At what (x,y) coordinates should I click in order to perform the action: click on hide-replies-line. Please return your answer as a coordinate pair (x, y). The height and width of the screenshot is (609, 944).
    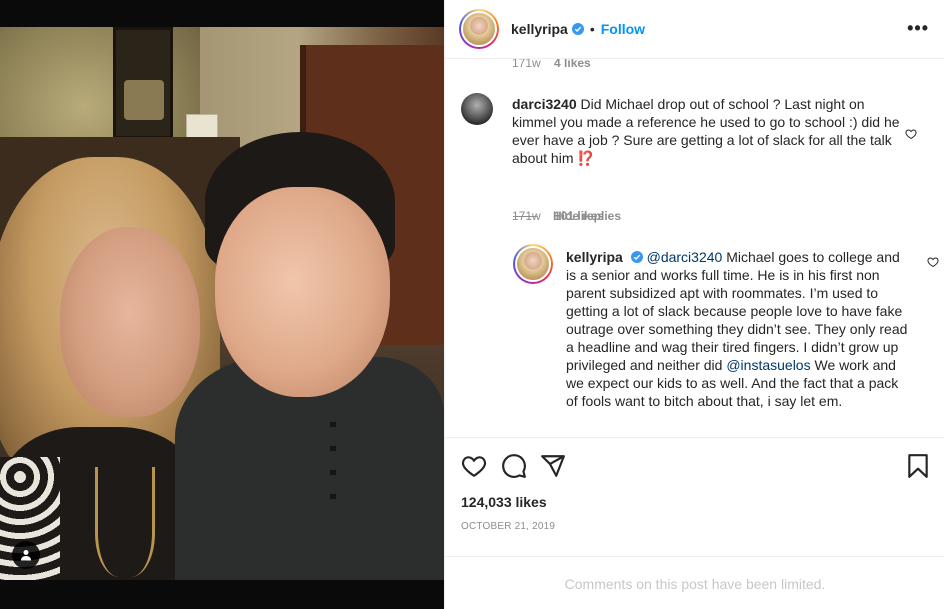
    Looking at the image, I should click on (525, 216).